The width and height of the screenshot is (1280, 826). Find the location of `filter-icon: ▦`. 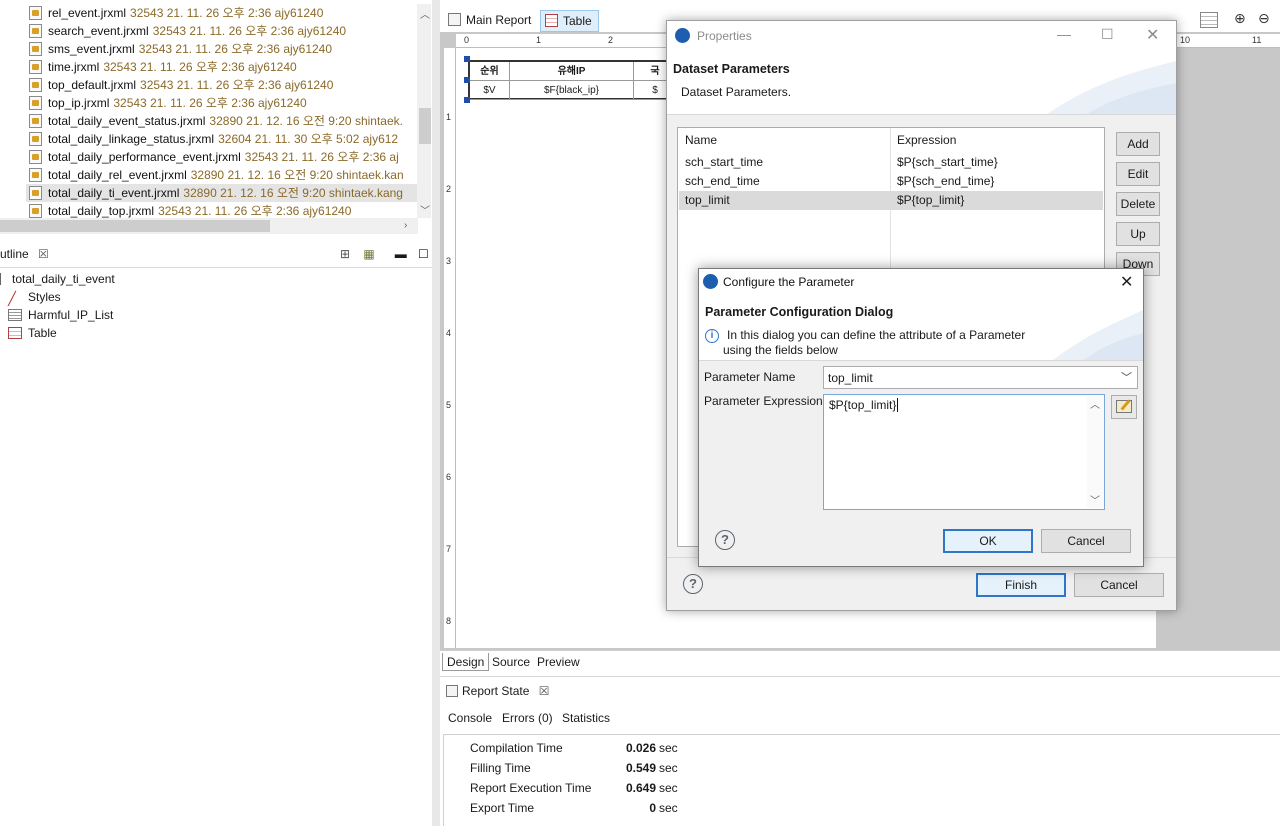

filter-icon: ▦ is located at coordinates (374, 254).